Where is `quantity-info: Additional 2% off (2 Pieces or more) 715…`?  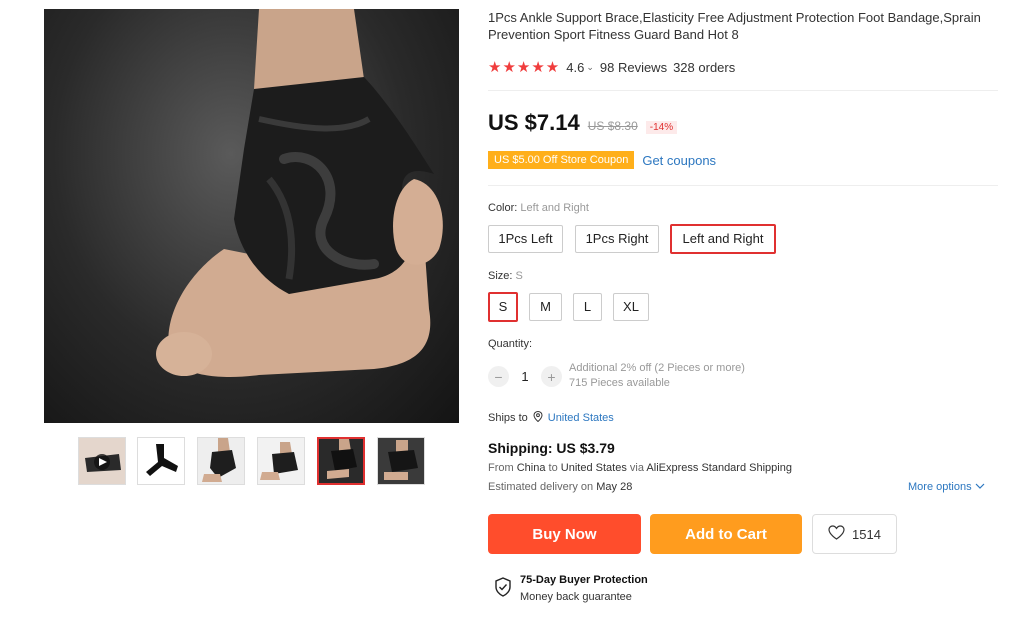 quantity-info: Additional 2% off (2 Pieces or more) 715… is located at coordinates (657, 376).